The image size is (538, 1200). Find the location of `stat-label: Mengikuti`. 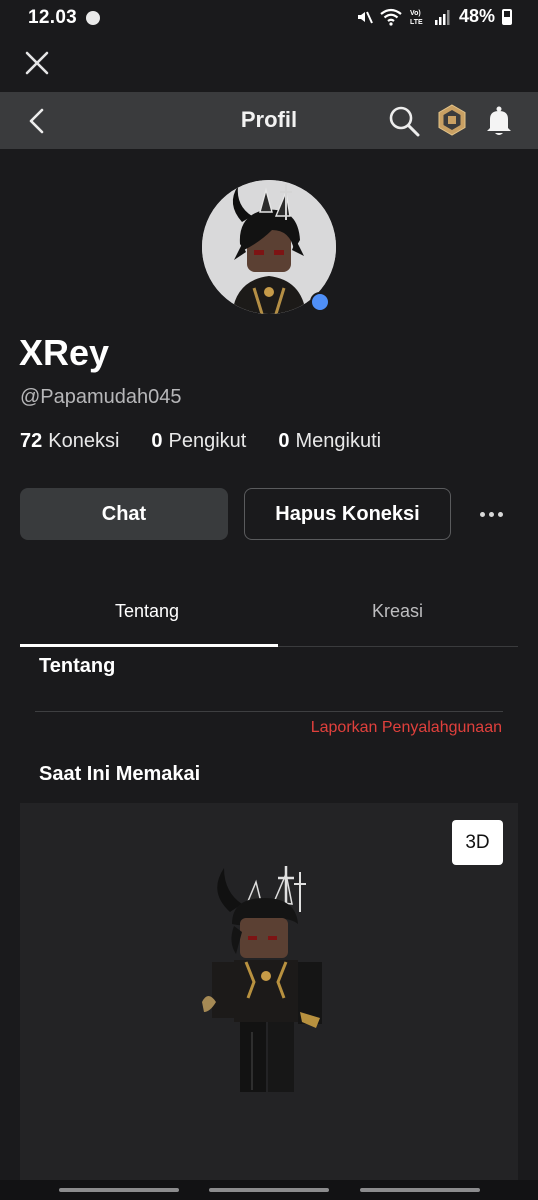

stat-label: Mengikuti is located at coordinates (338, 441).